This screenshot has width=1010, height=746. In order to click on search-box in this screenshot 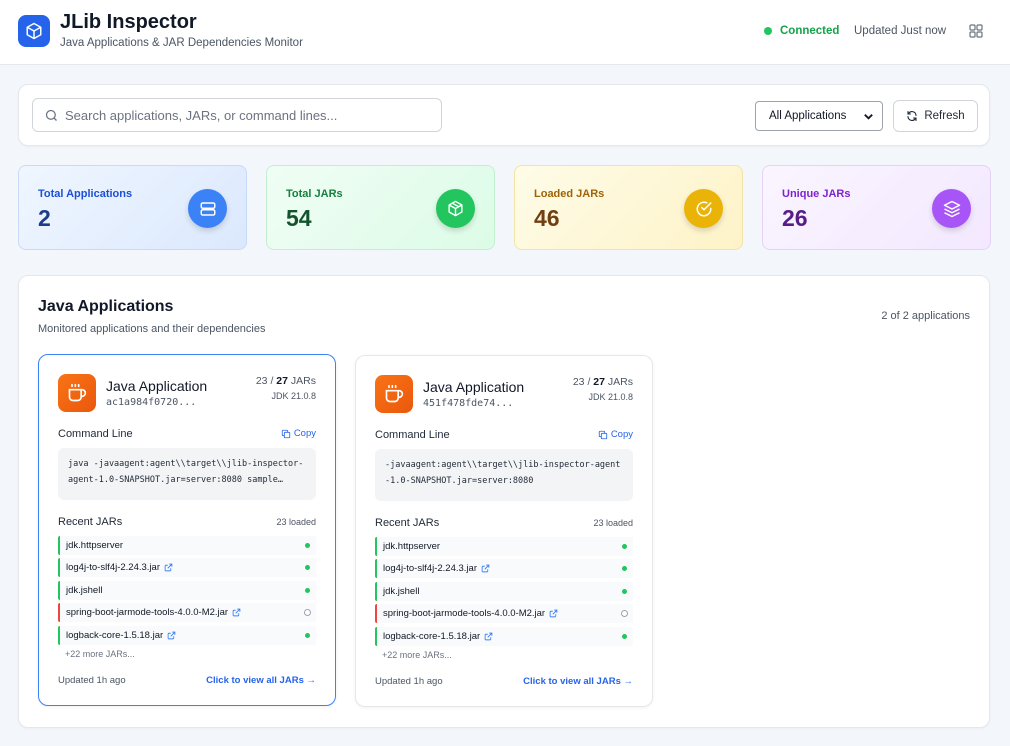, I will do `click(237, 115)`.